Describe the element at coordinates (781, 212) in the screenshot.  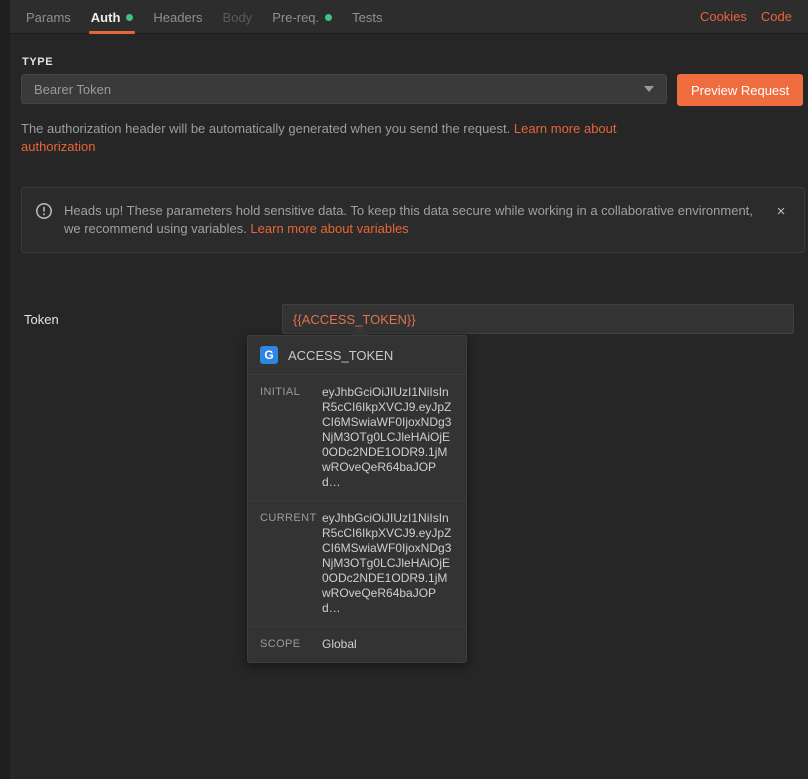
I see `close-icon: ×` at that location.